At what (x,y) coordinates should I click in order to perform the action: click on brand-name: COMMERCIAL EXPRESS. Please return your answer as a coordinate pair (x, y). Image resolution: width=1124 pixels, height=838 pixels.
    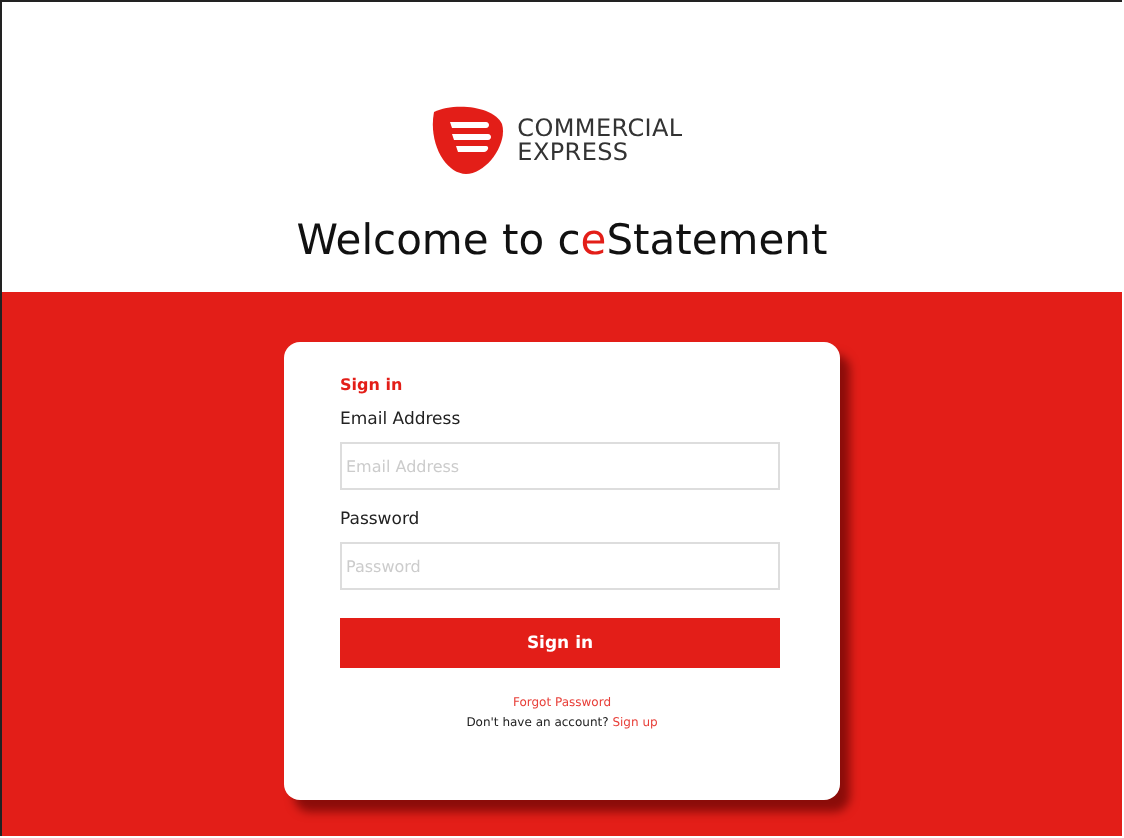
    Looking at the image, I should click on (600, 140).